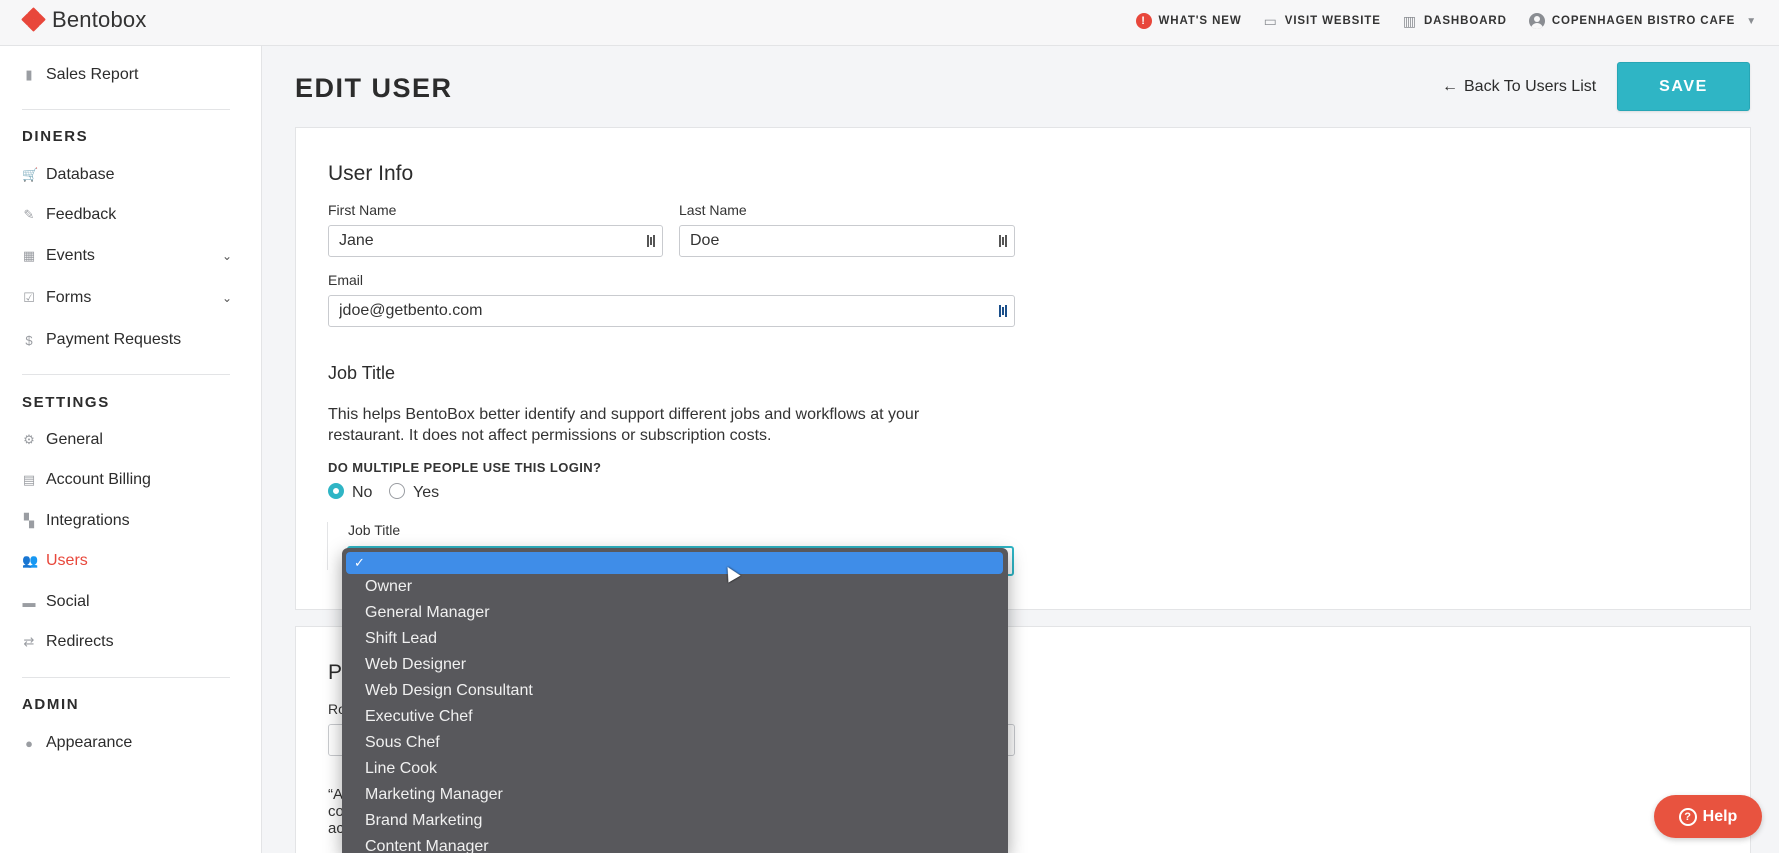  I want to click on radio-no-label: No, so click(362, 492).